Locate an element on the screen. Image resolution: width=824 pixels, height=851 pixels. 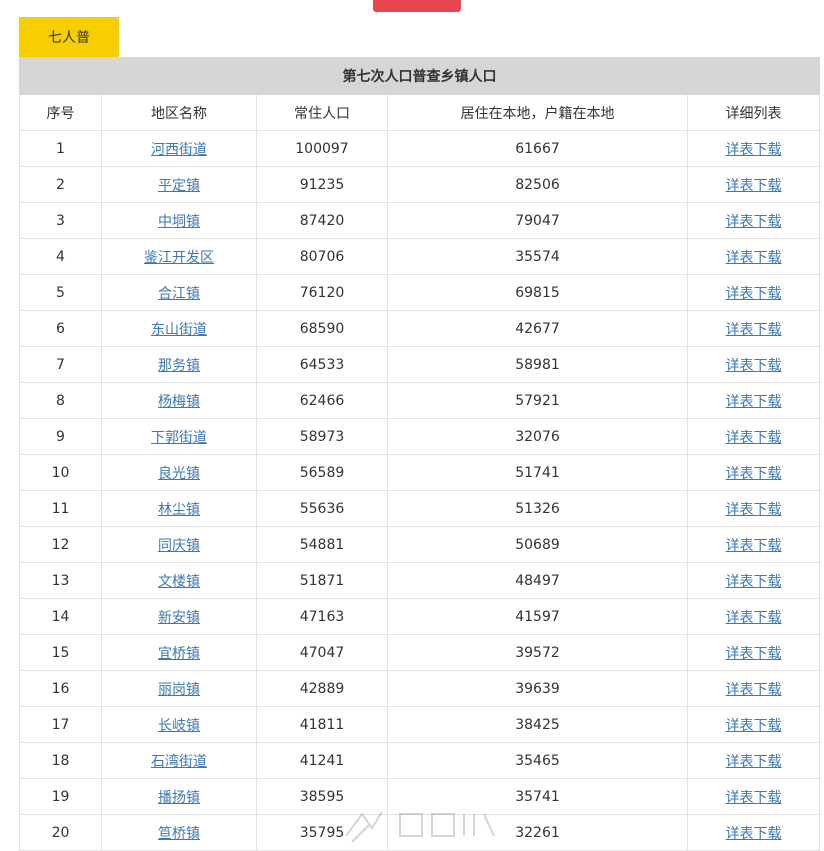
tab-label: 七人普 is located at coordinates (69, 38).